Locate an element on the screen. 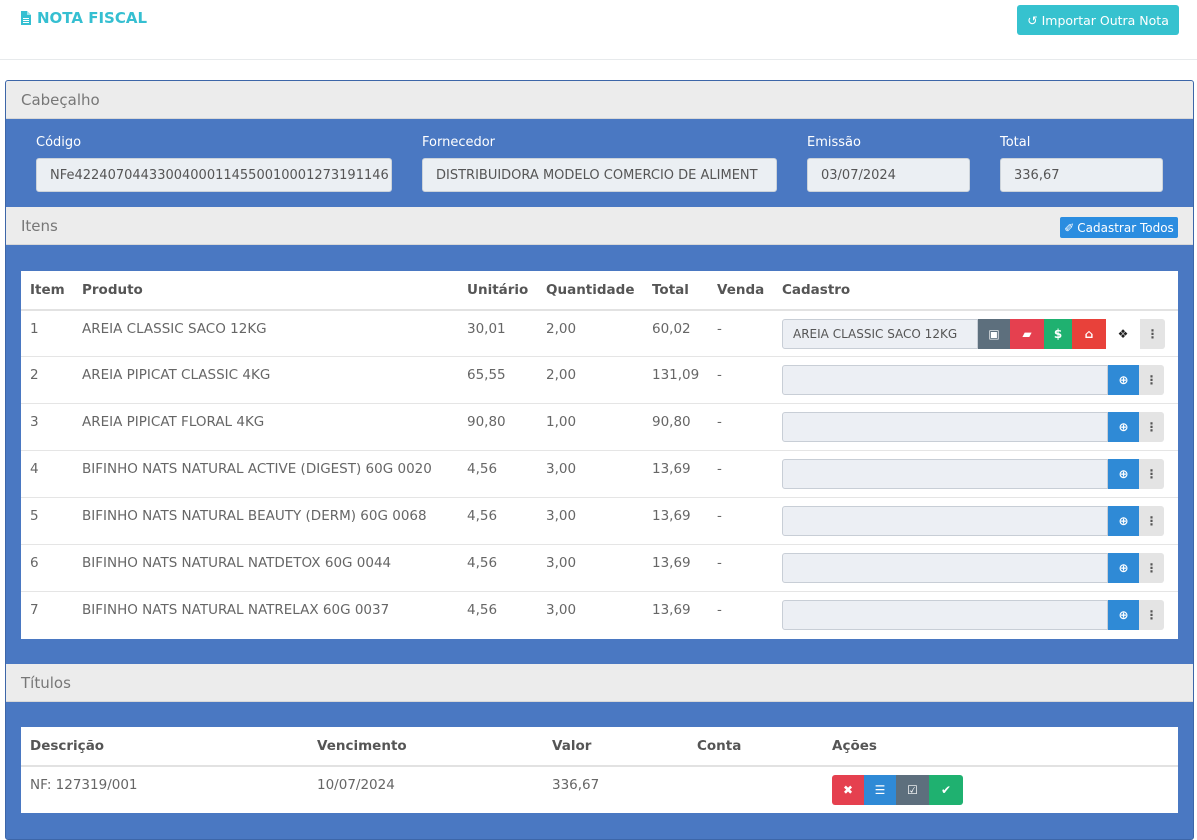 This screenshot has height=840, width=1197. cell-total: 60,02 is located at coordinates (671, 329).